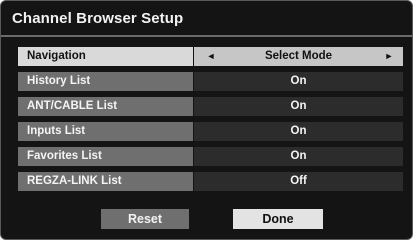  What do you see at coordinates (105, 156) in the screenshot?
I see `setting-label: Favorites List` at bounding box center [105, 156].